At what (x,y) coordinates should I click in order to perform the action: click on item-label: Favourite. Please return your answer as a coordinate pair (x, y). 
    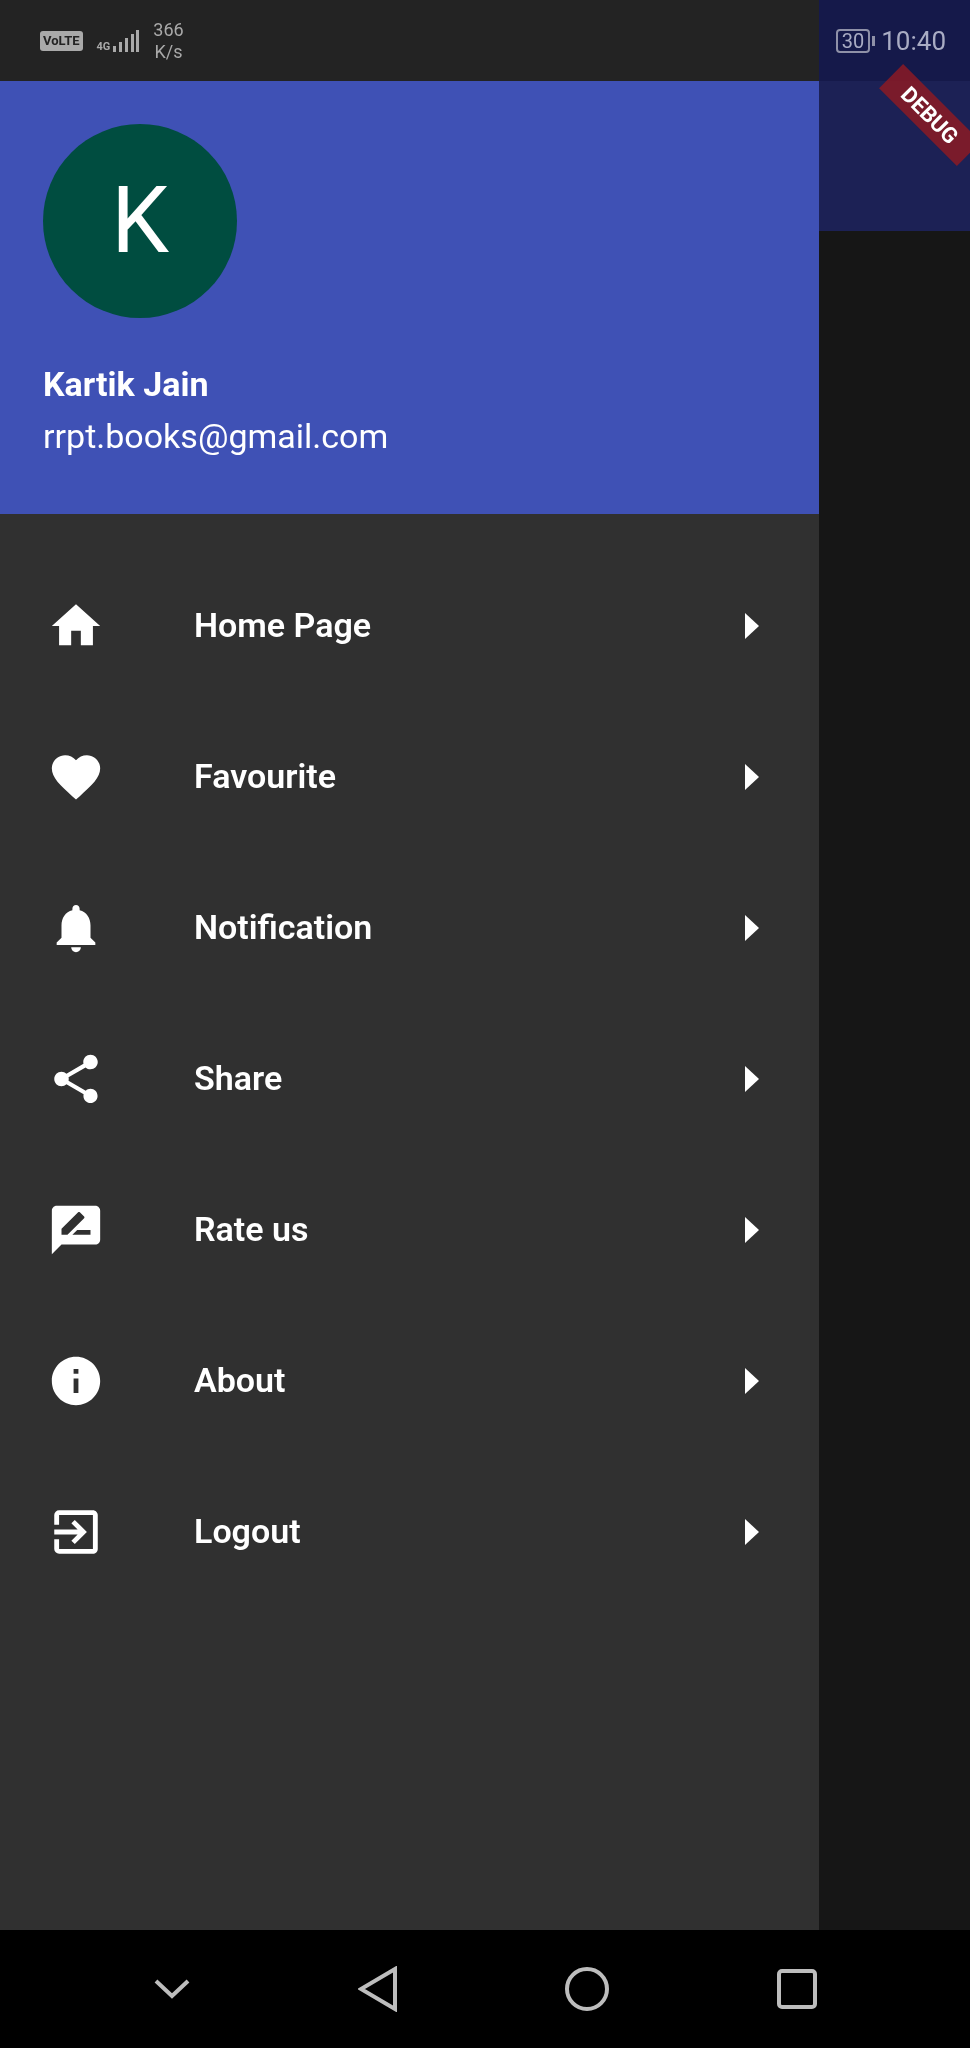
    Looking at the image, I should click on (265, 776).